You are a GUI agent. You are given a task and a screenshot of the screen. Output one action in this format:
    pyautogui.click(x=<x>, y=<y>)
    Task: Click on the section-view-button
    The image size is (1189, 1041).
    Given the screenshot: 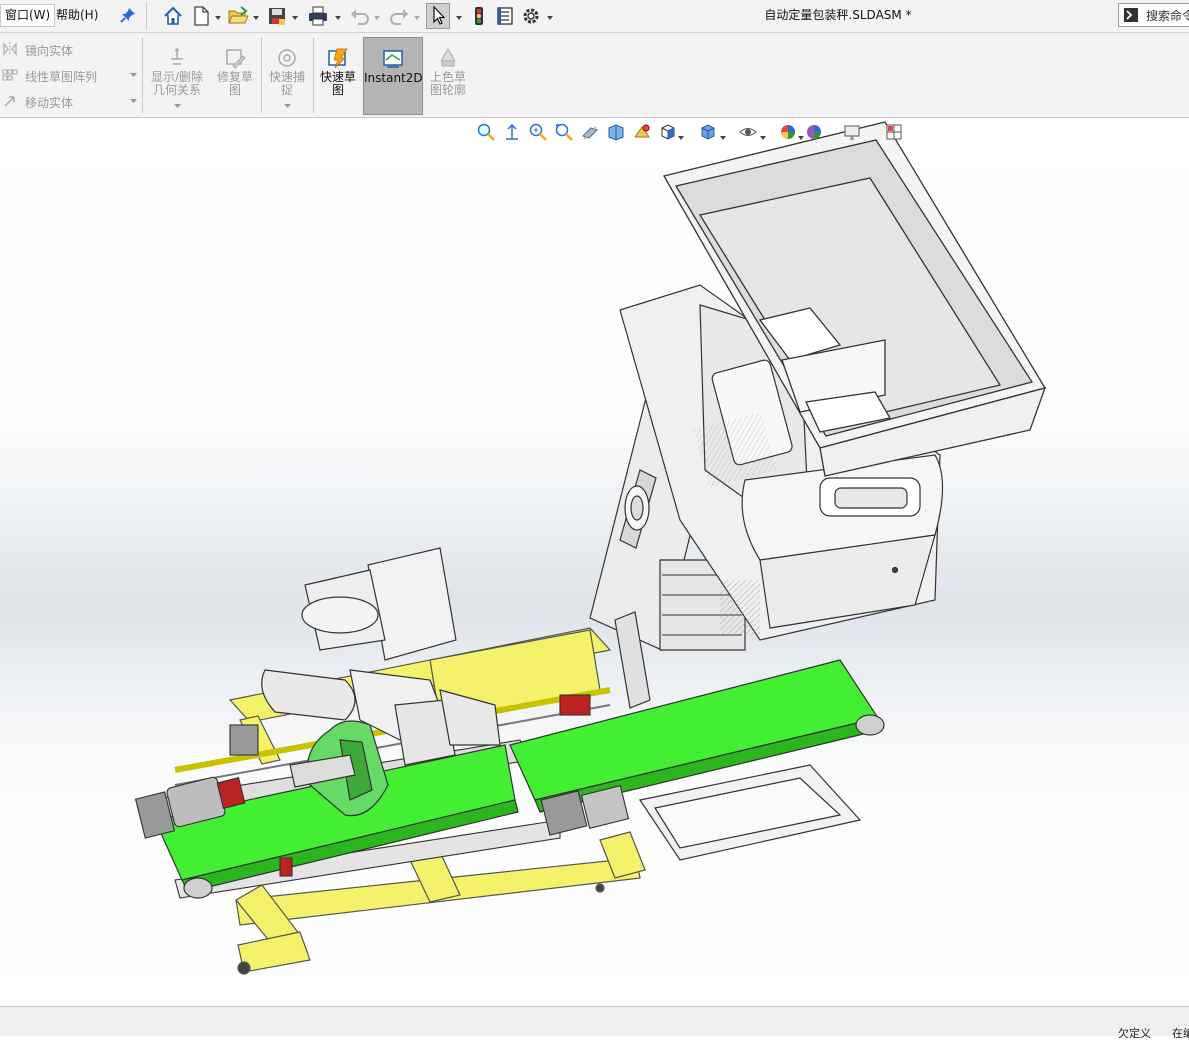 What is the action you would take?
    pyautogui.click(x=590, y=132)
    